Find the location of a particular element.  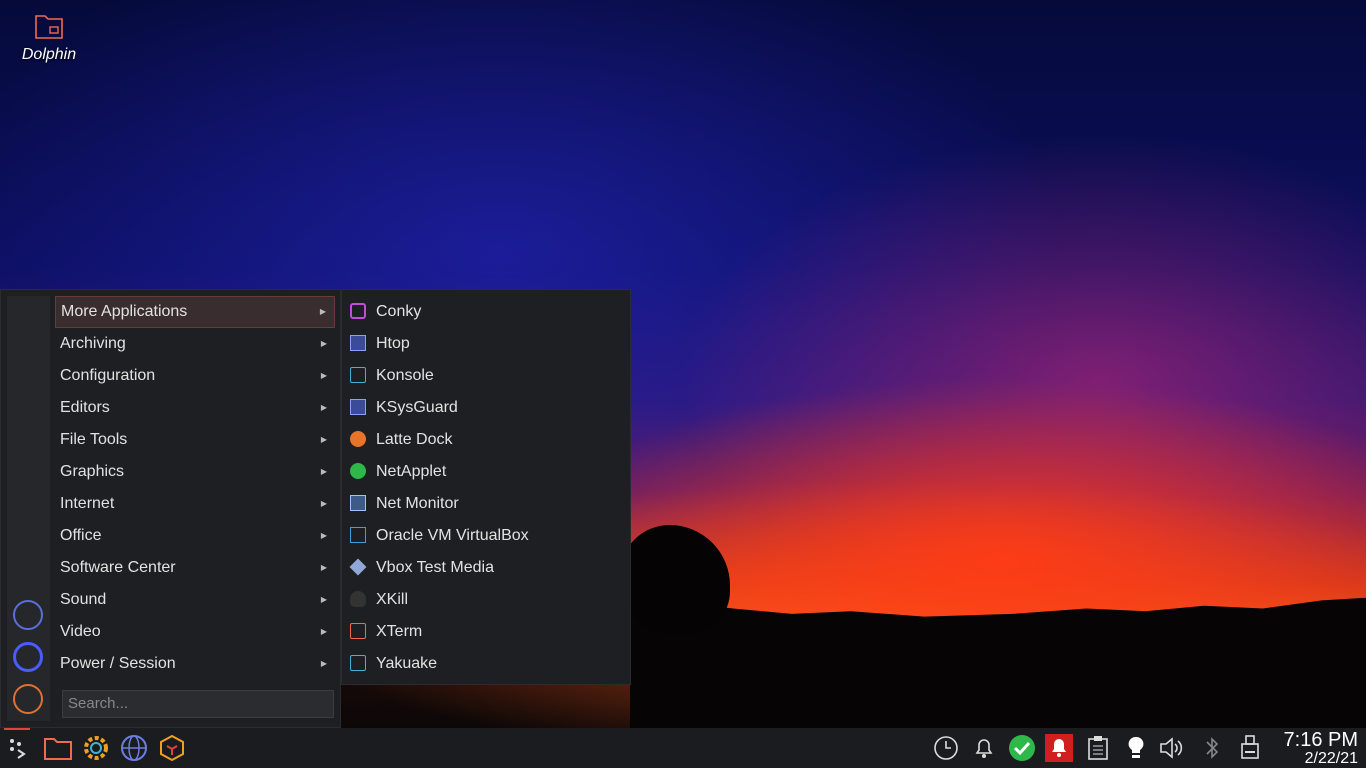

wallpaper-hills is located at coordinates (998, 663).